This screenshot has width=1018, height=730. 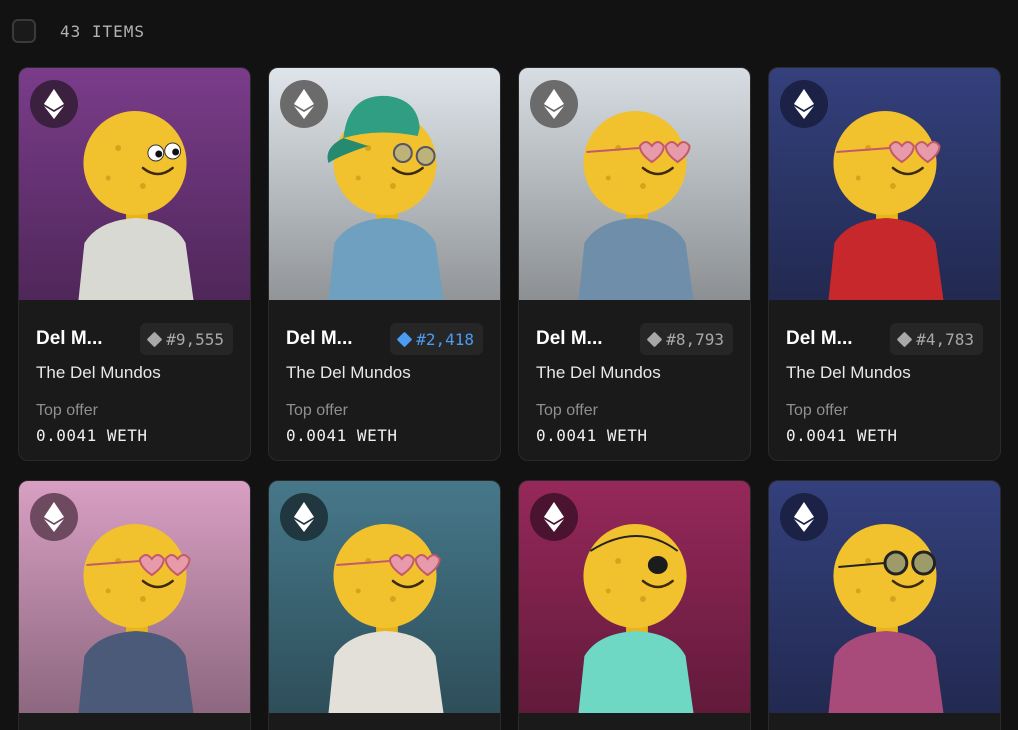 I want to click on rarity-rank: #9,555, so click(x=195, y=339).